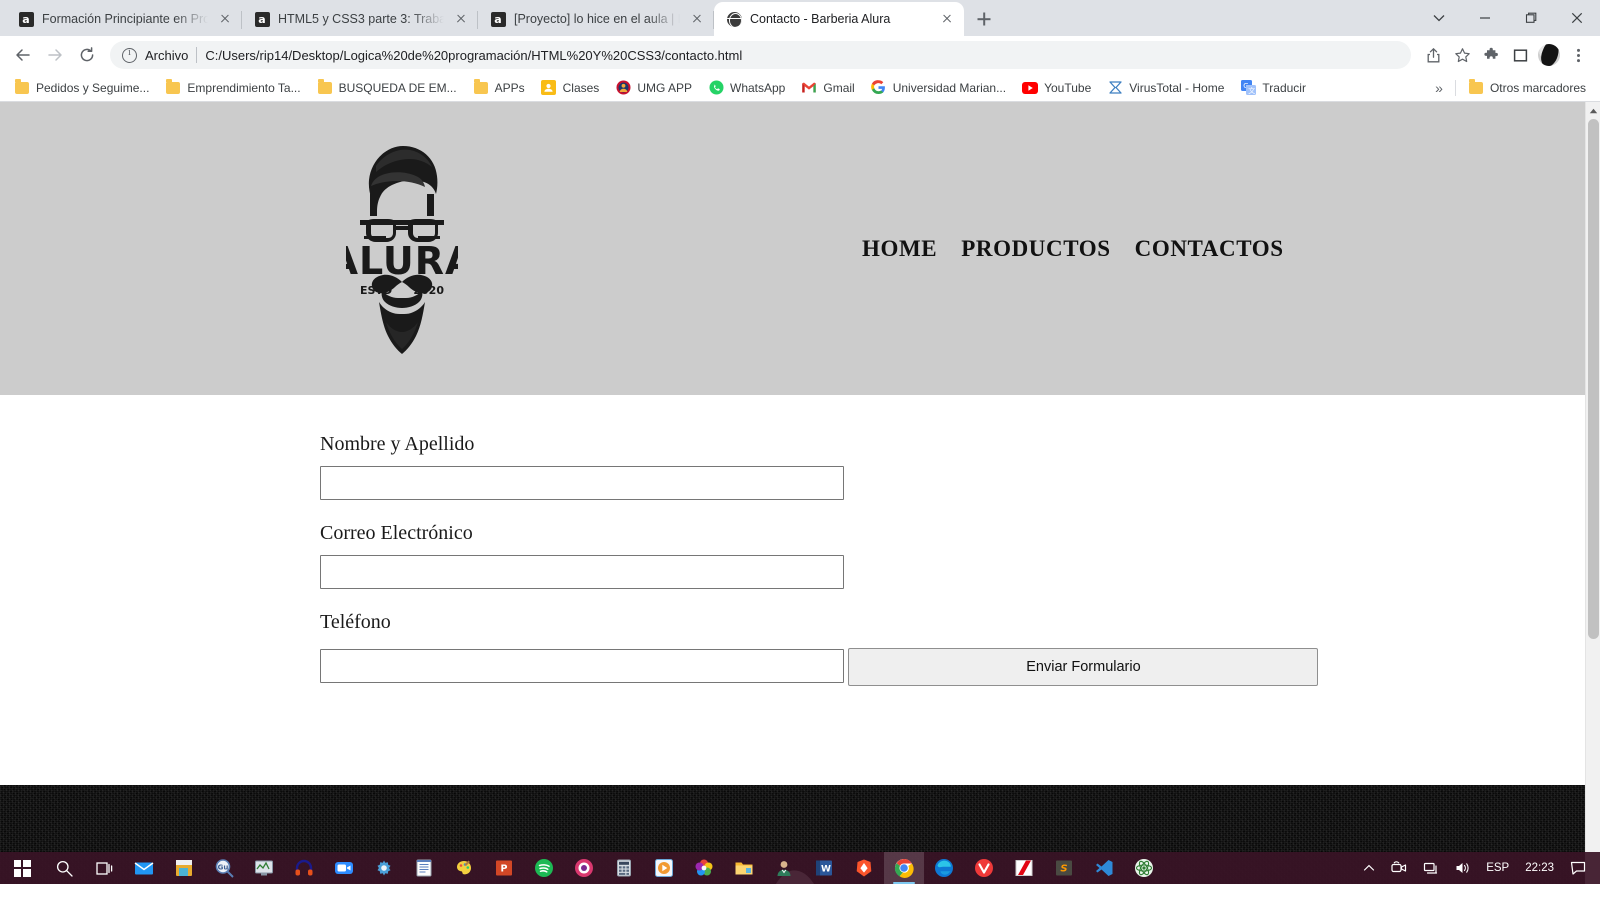  I want to click on site-navigation: HOME PRODUCTOS CONTACTOS, so click(1073, 249).